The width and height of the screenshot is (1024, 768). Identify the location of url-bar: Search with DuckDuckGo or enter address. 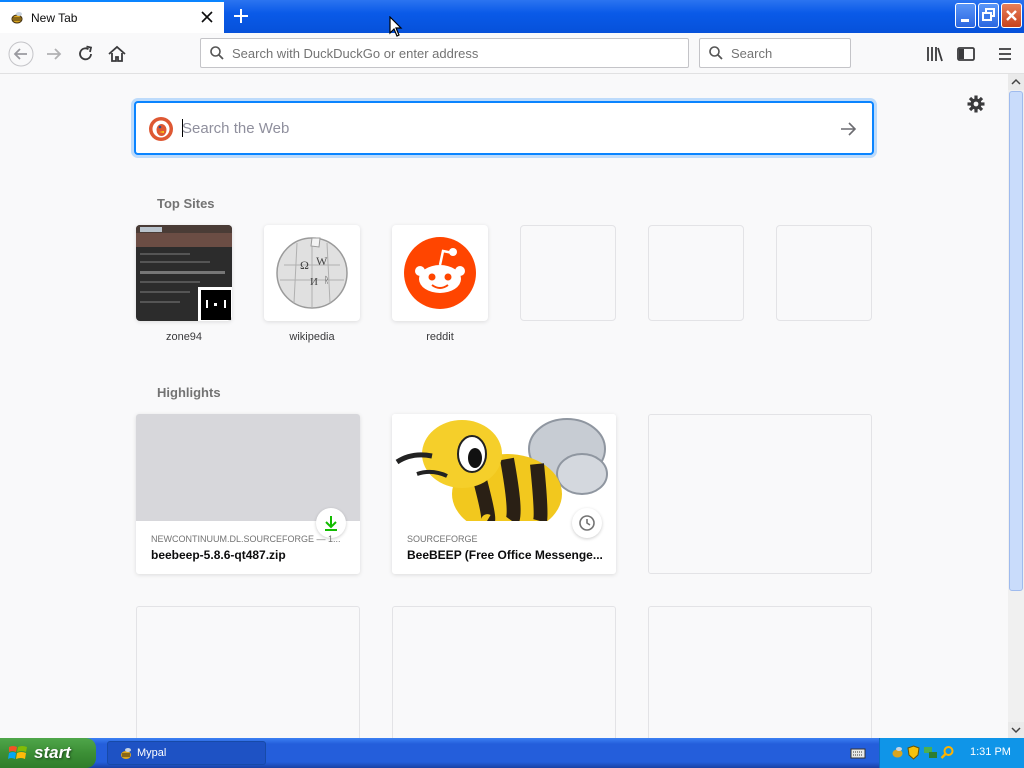
(444, 53).